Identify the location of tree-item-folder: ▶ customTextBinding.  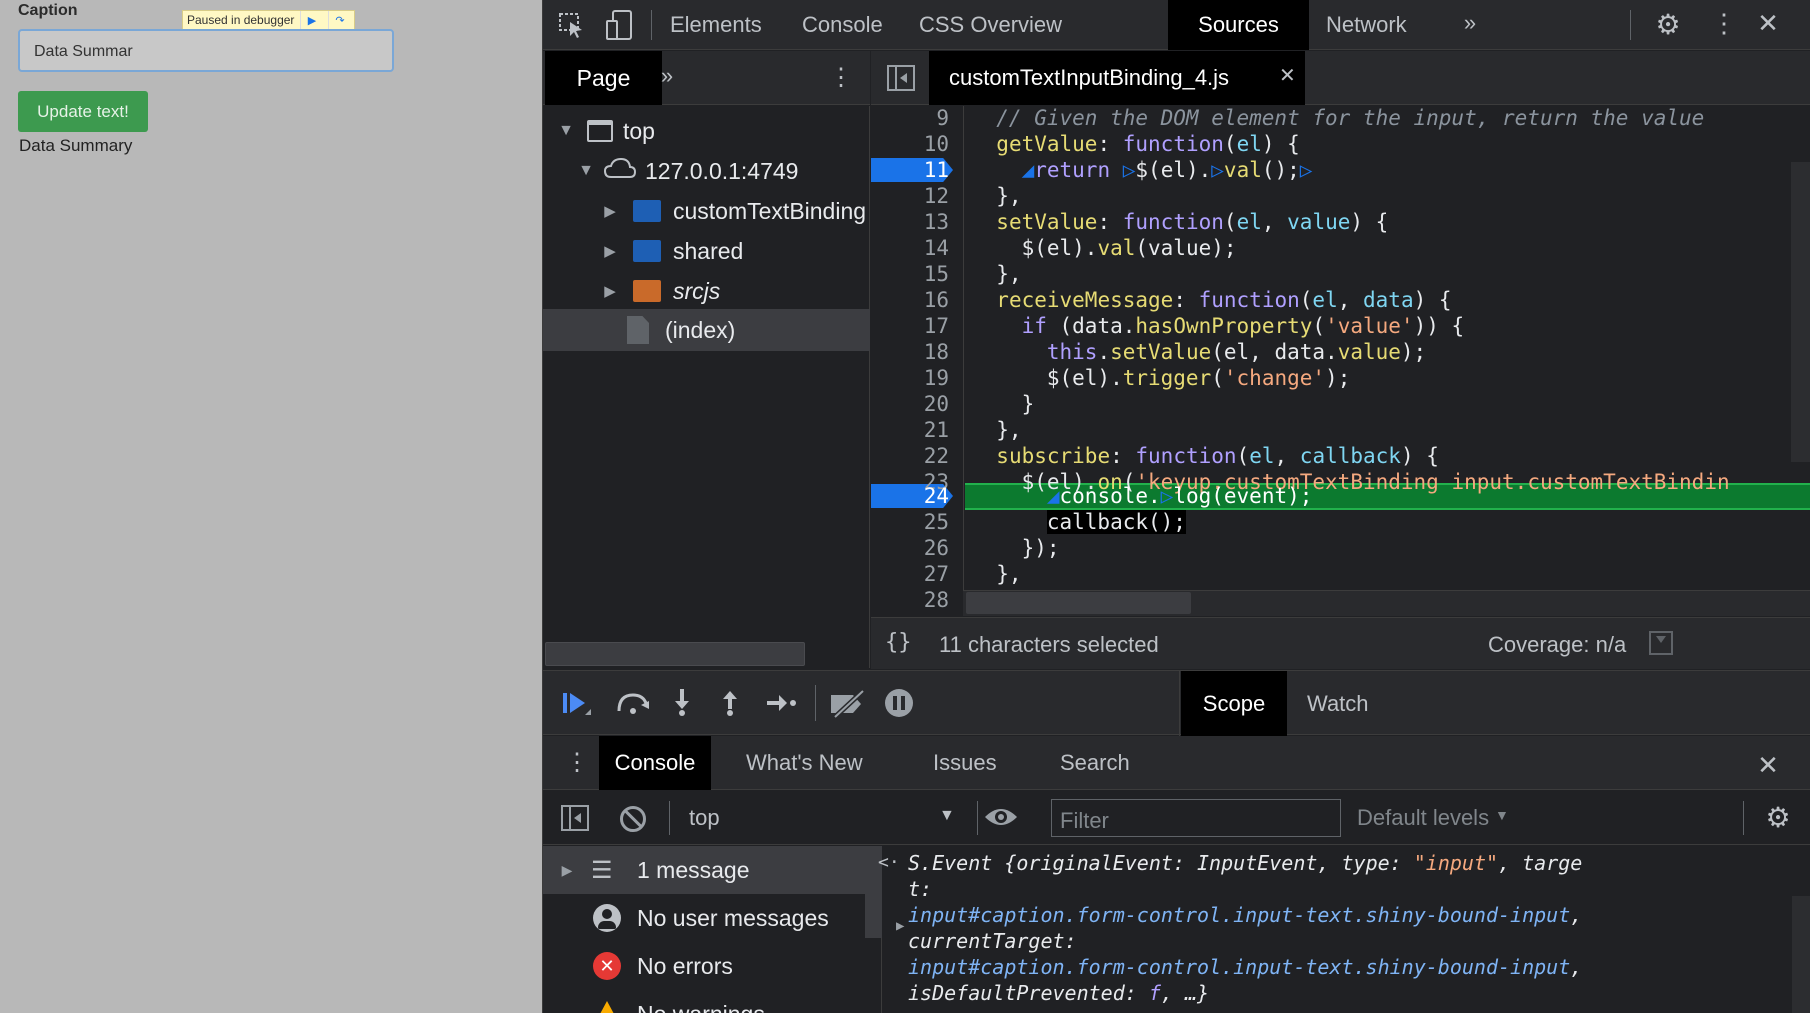
(706, 211).